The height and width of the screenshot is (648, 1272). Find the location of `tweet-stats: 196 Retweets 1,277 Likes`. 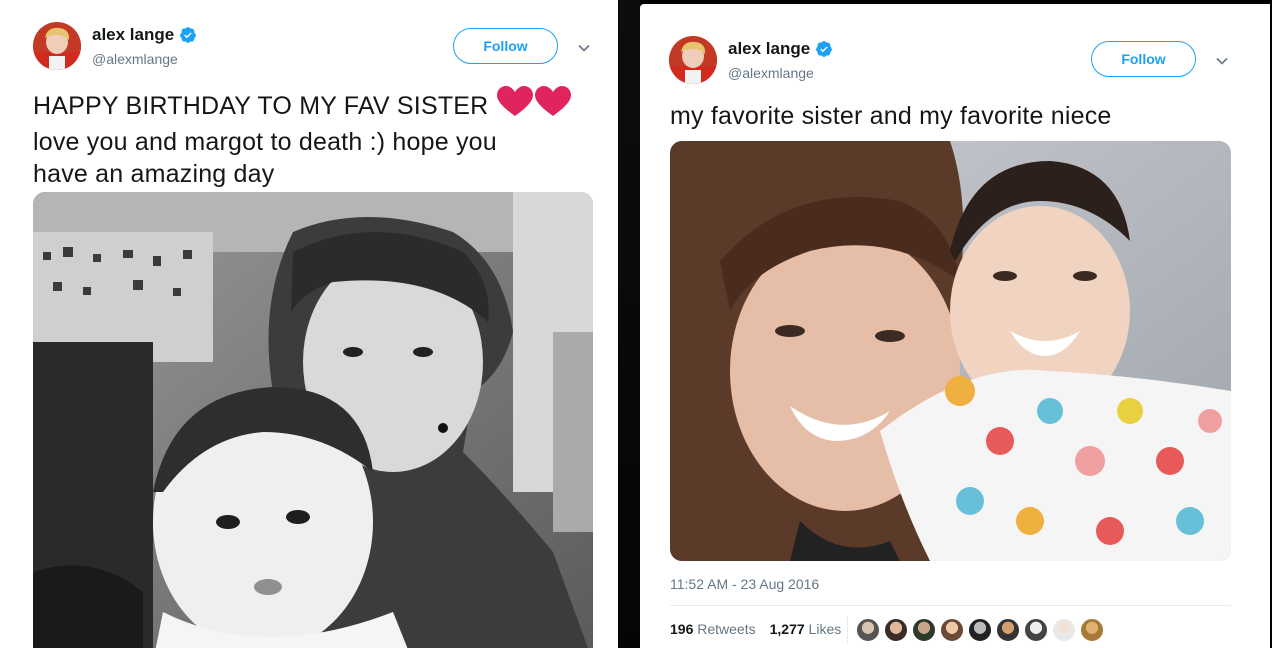

tweet-stats: 196 Retweets 1,277 Likes is located at coordinates (755, 629).